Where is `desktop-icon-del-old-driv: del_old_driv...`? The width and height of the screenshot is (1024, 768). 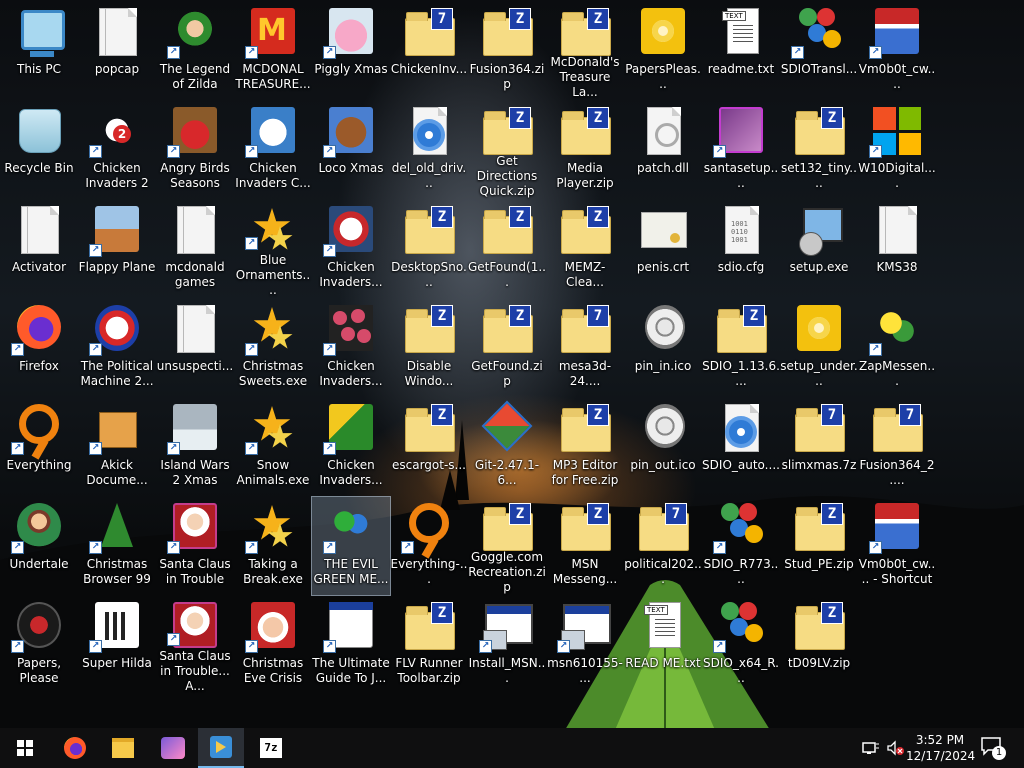
desktop-icon-del-old-driv: del_old_driv... is located at coordinates (429, 150).